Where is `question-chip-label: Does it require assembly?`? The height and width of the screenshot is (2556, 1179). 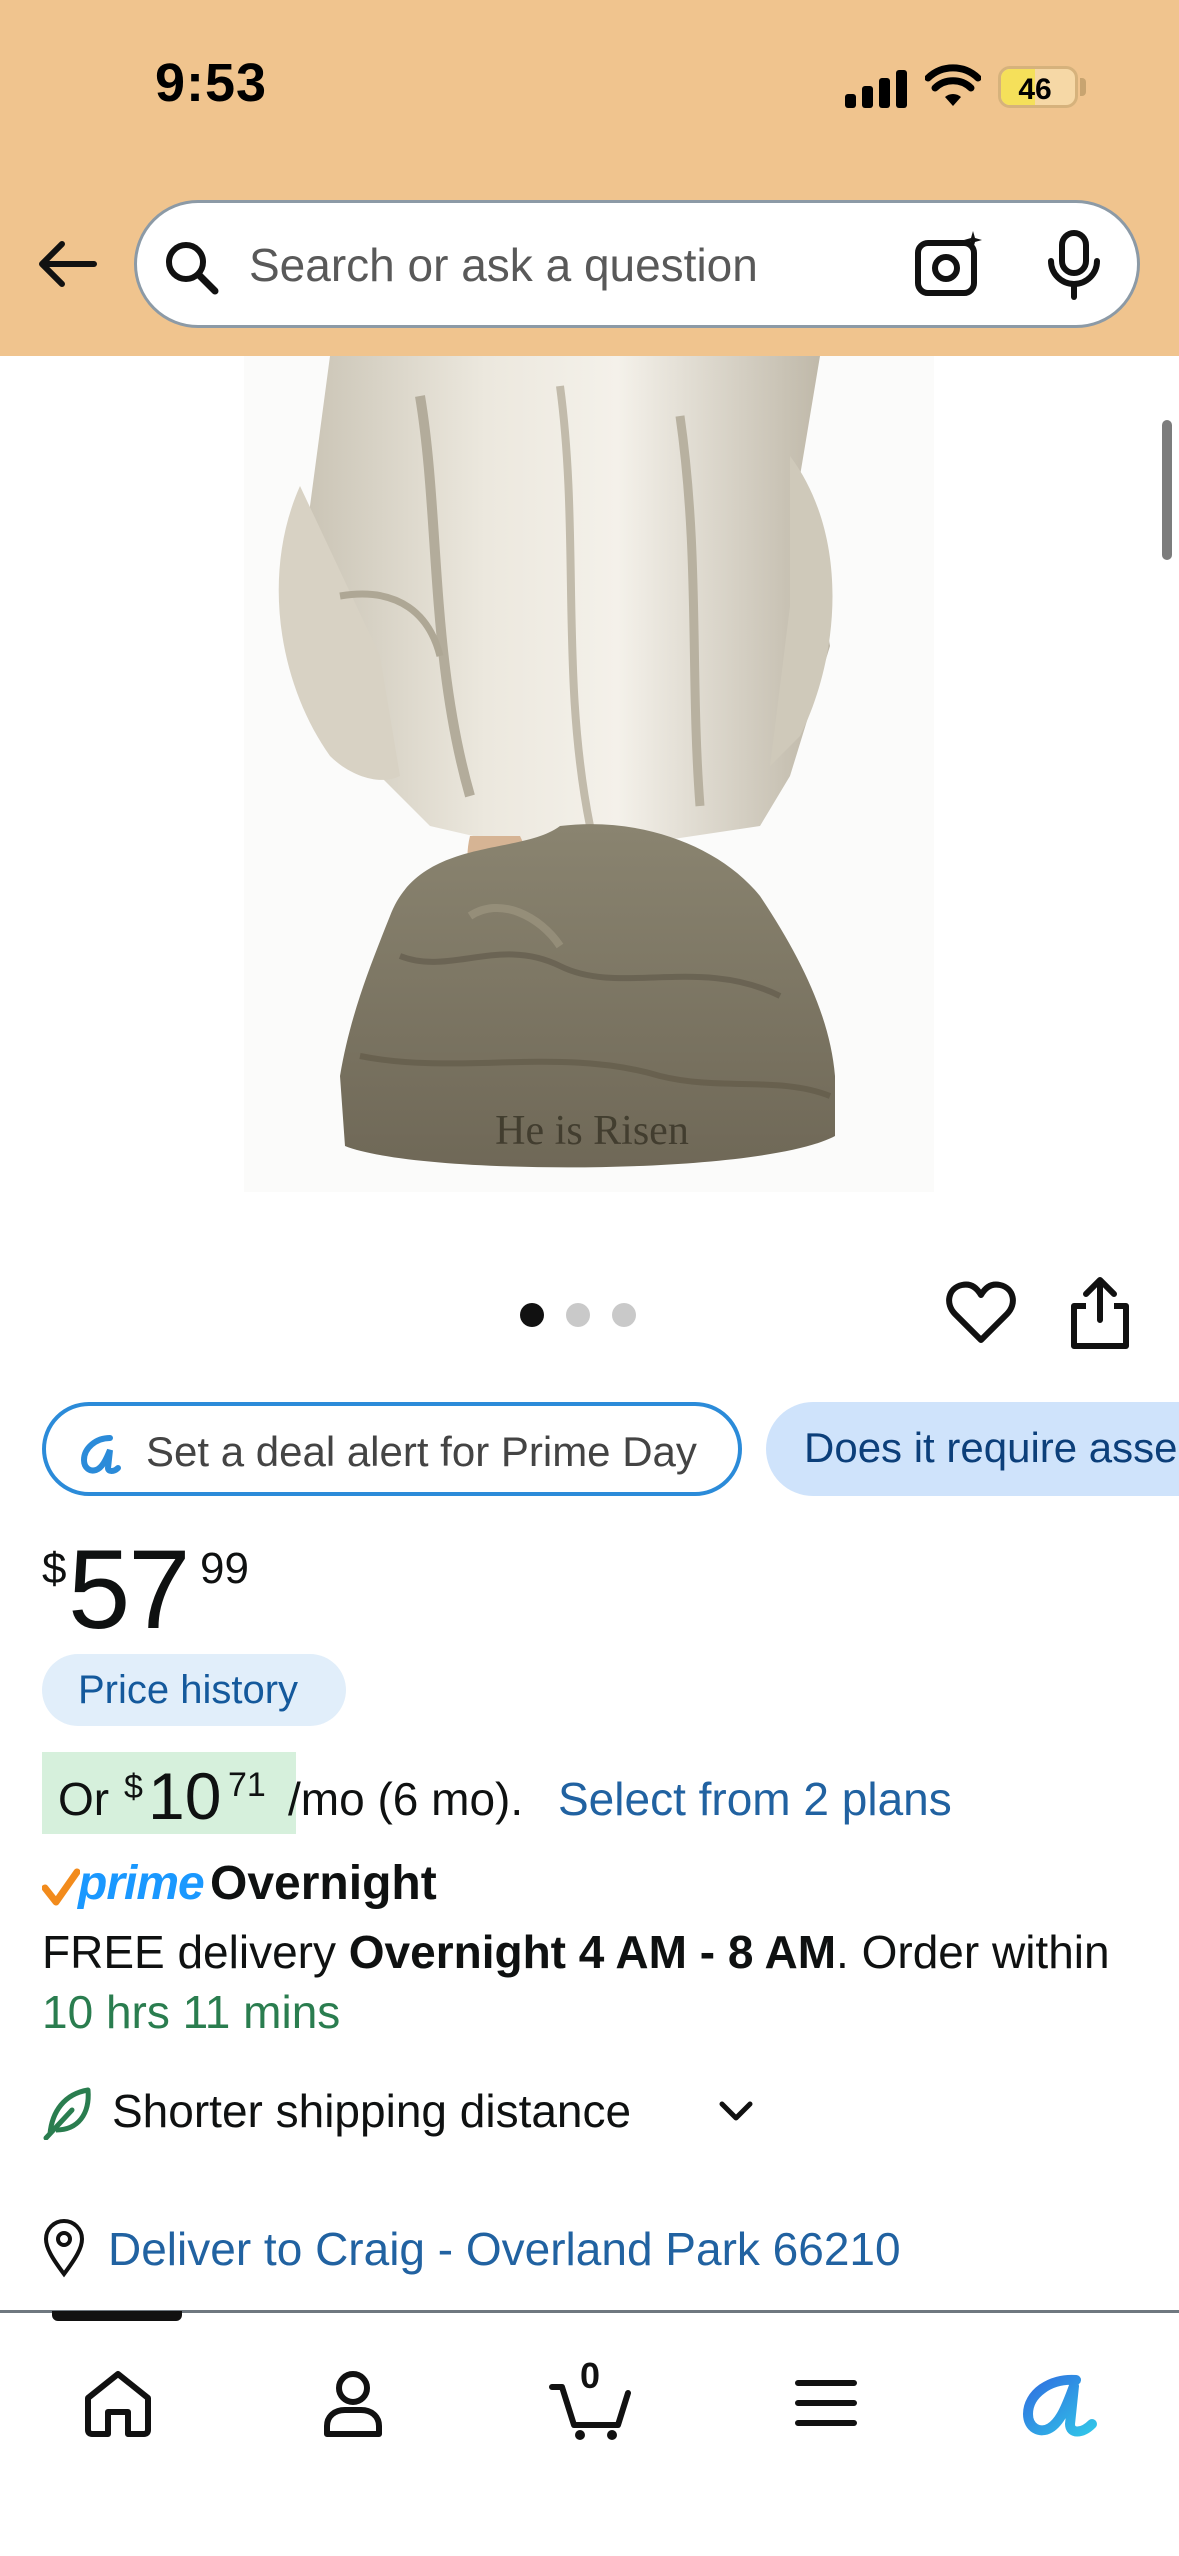
question-chip-label: Does it require assembly? is located at coordinates (991, 1447).